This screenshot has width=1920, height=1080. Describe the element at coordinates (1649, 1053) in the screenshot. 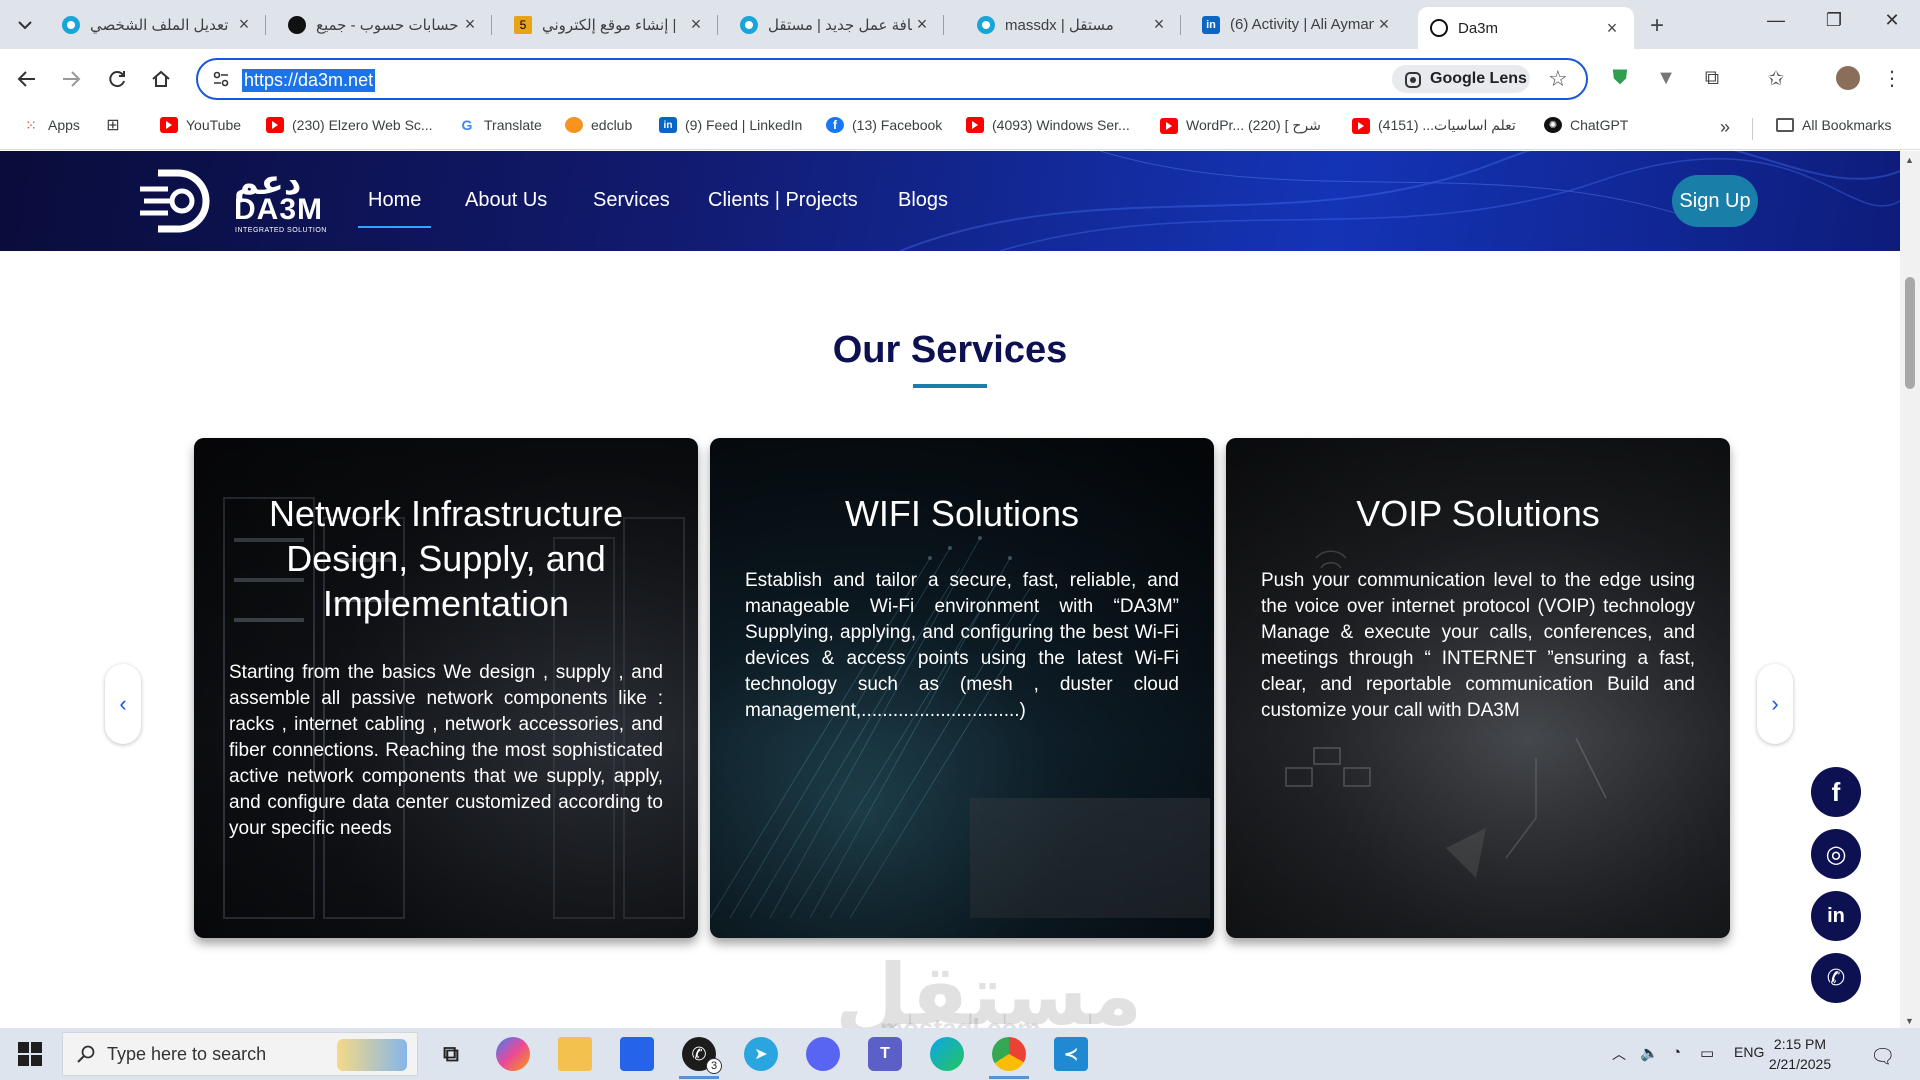

I see `volume-icon: 🔈` at that location.